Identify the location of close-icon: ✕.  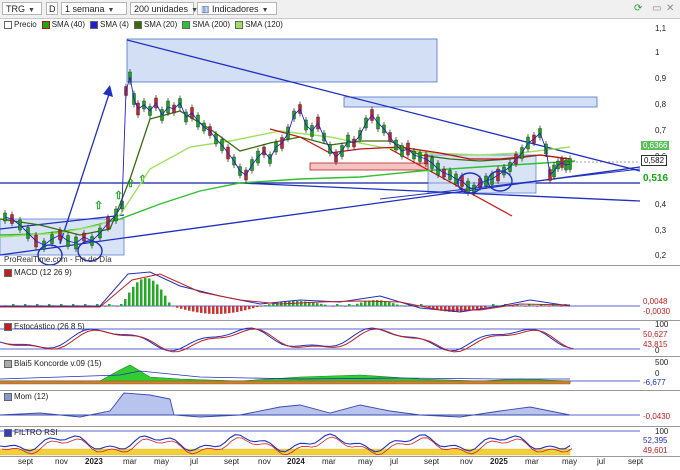
(670, 8).